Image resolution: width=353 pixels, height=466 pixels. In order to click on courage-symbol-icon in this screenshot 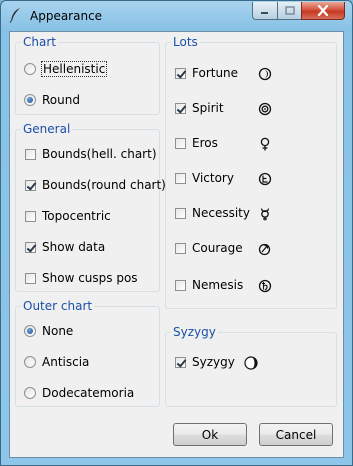, I will do `click(264, 249)`.